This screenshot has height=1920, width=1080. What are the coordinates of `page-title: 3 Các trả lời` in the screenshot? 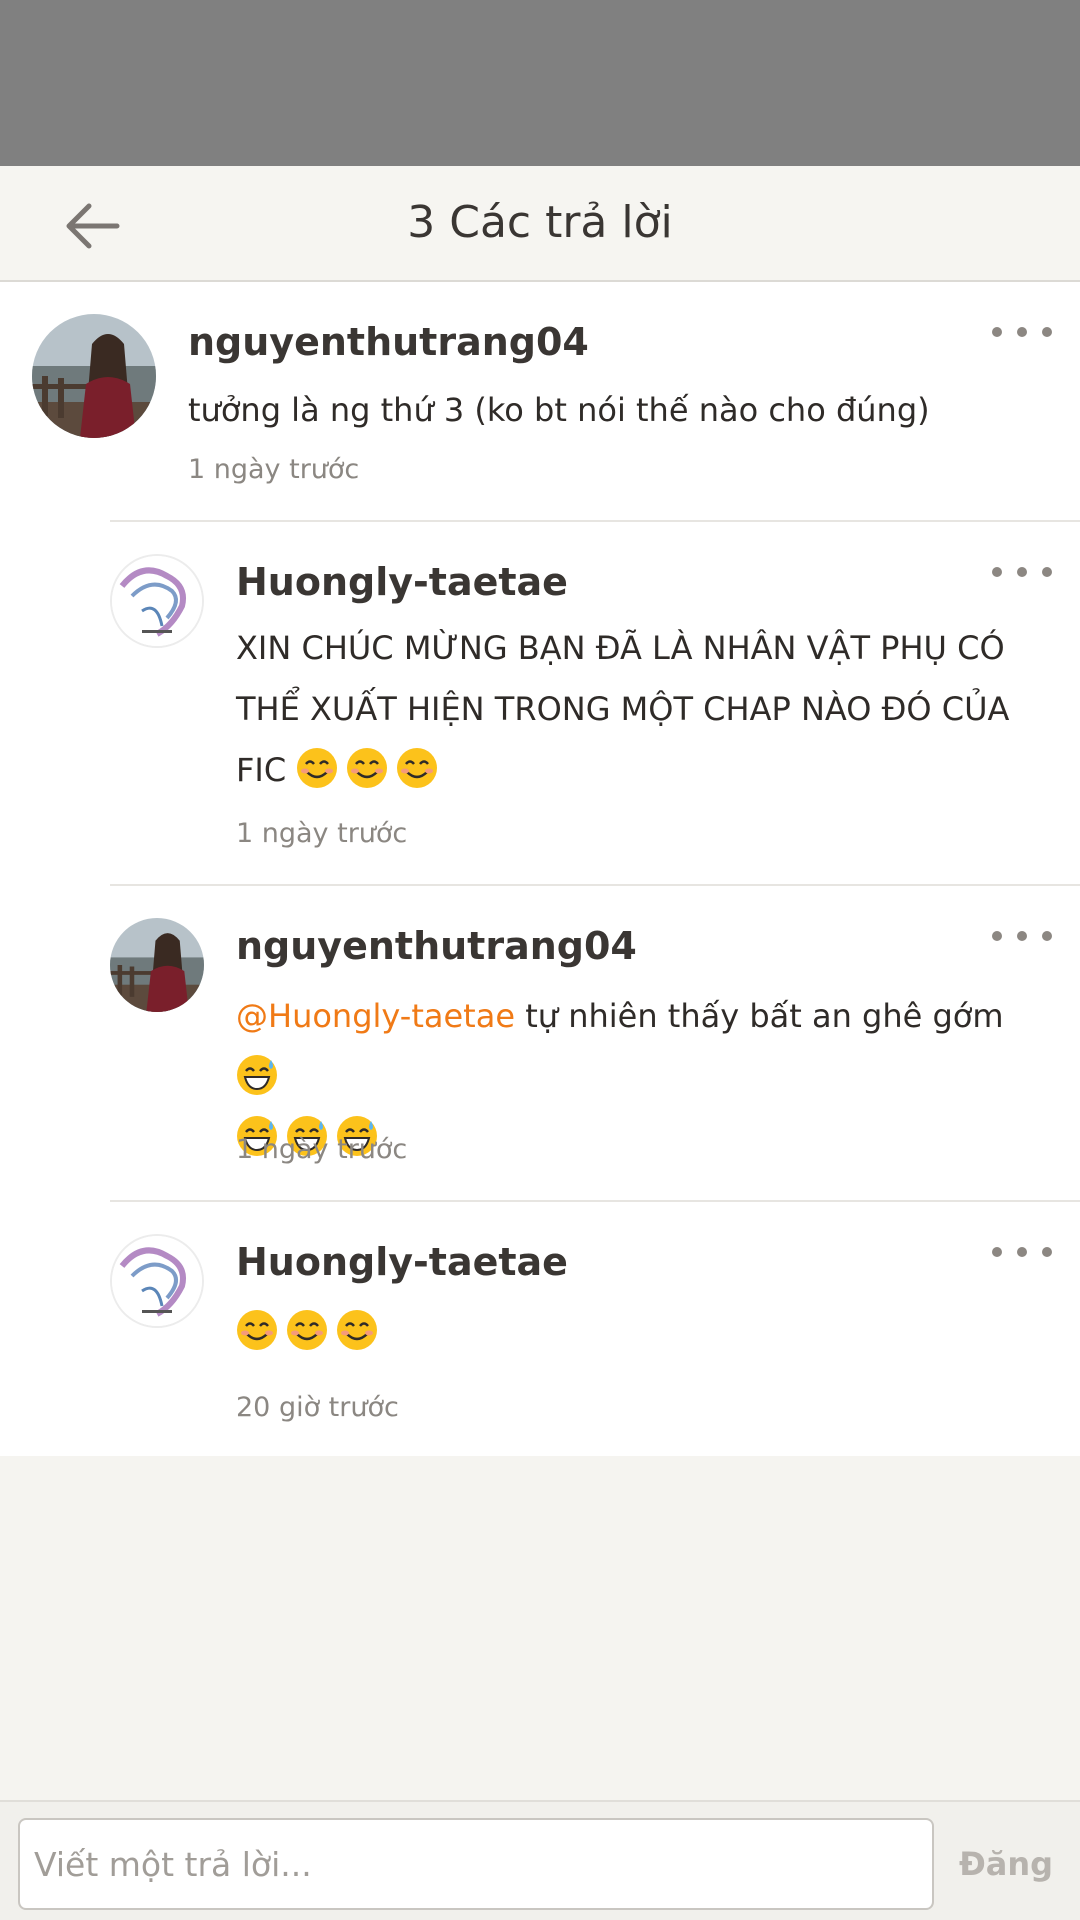 It's located at (540, 222).